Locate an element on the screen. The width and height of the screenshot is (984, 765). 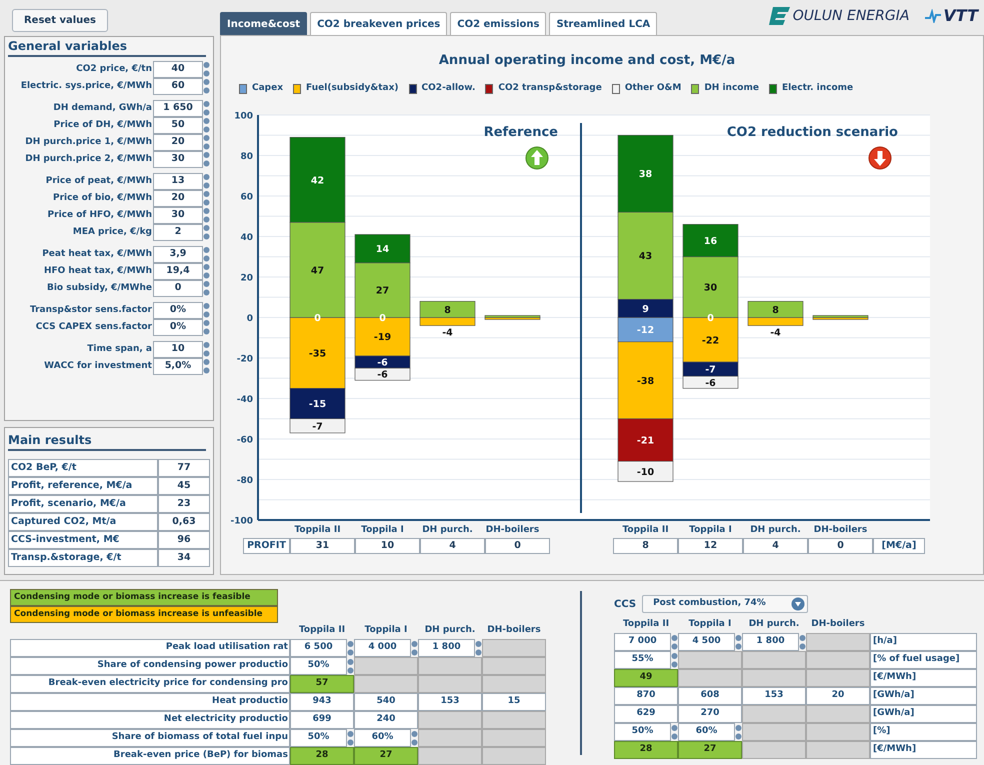
caret-icon is located at coordinates (798, 604).